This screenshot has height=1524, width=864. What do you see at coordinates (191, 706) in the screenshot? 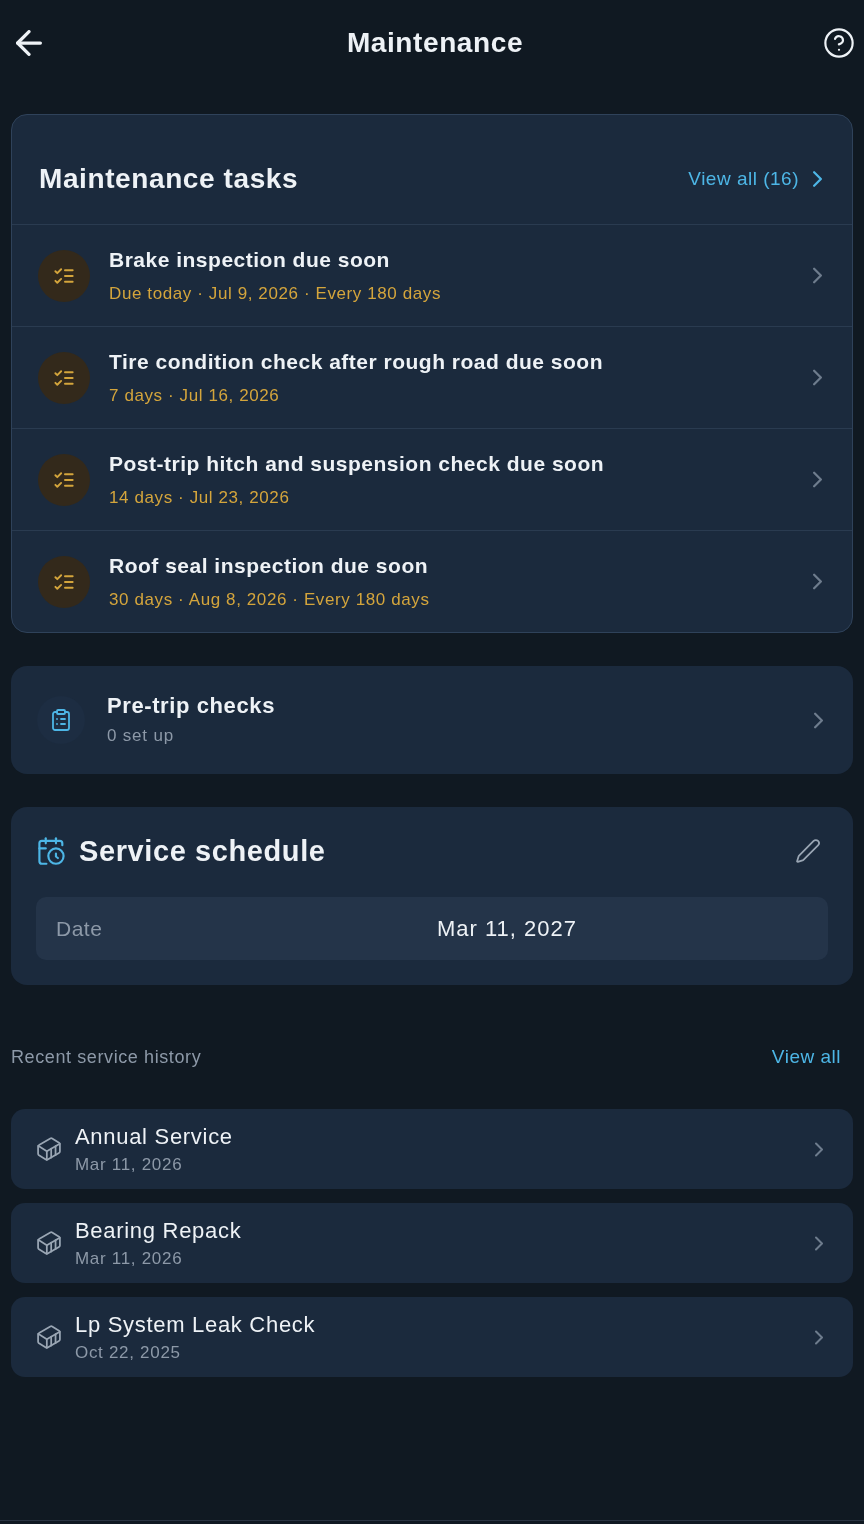
I see `card-title: Pre-trip checks` at bounding box center [191, 706].